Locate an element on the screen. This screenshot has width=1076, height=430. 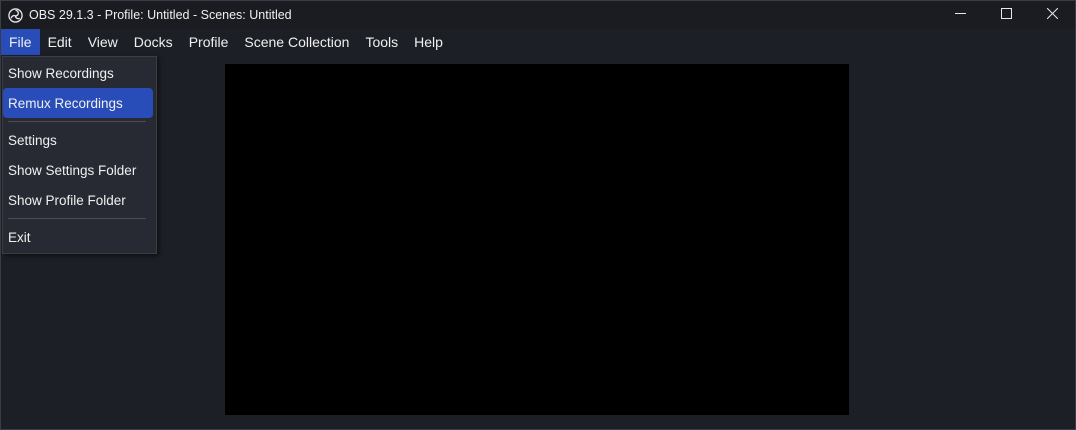
menu-item-show-profile-folder: Show Profile Folder is located at coordinates (79, 200).